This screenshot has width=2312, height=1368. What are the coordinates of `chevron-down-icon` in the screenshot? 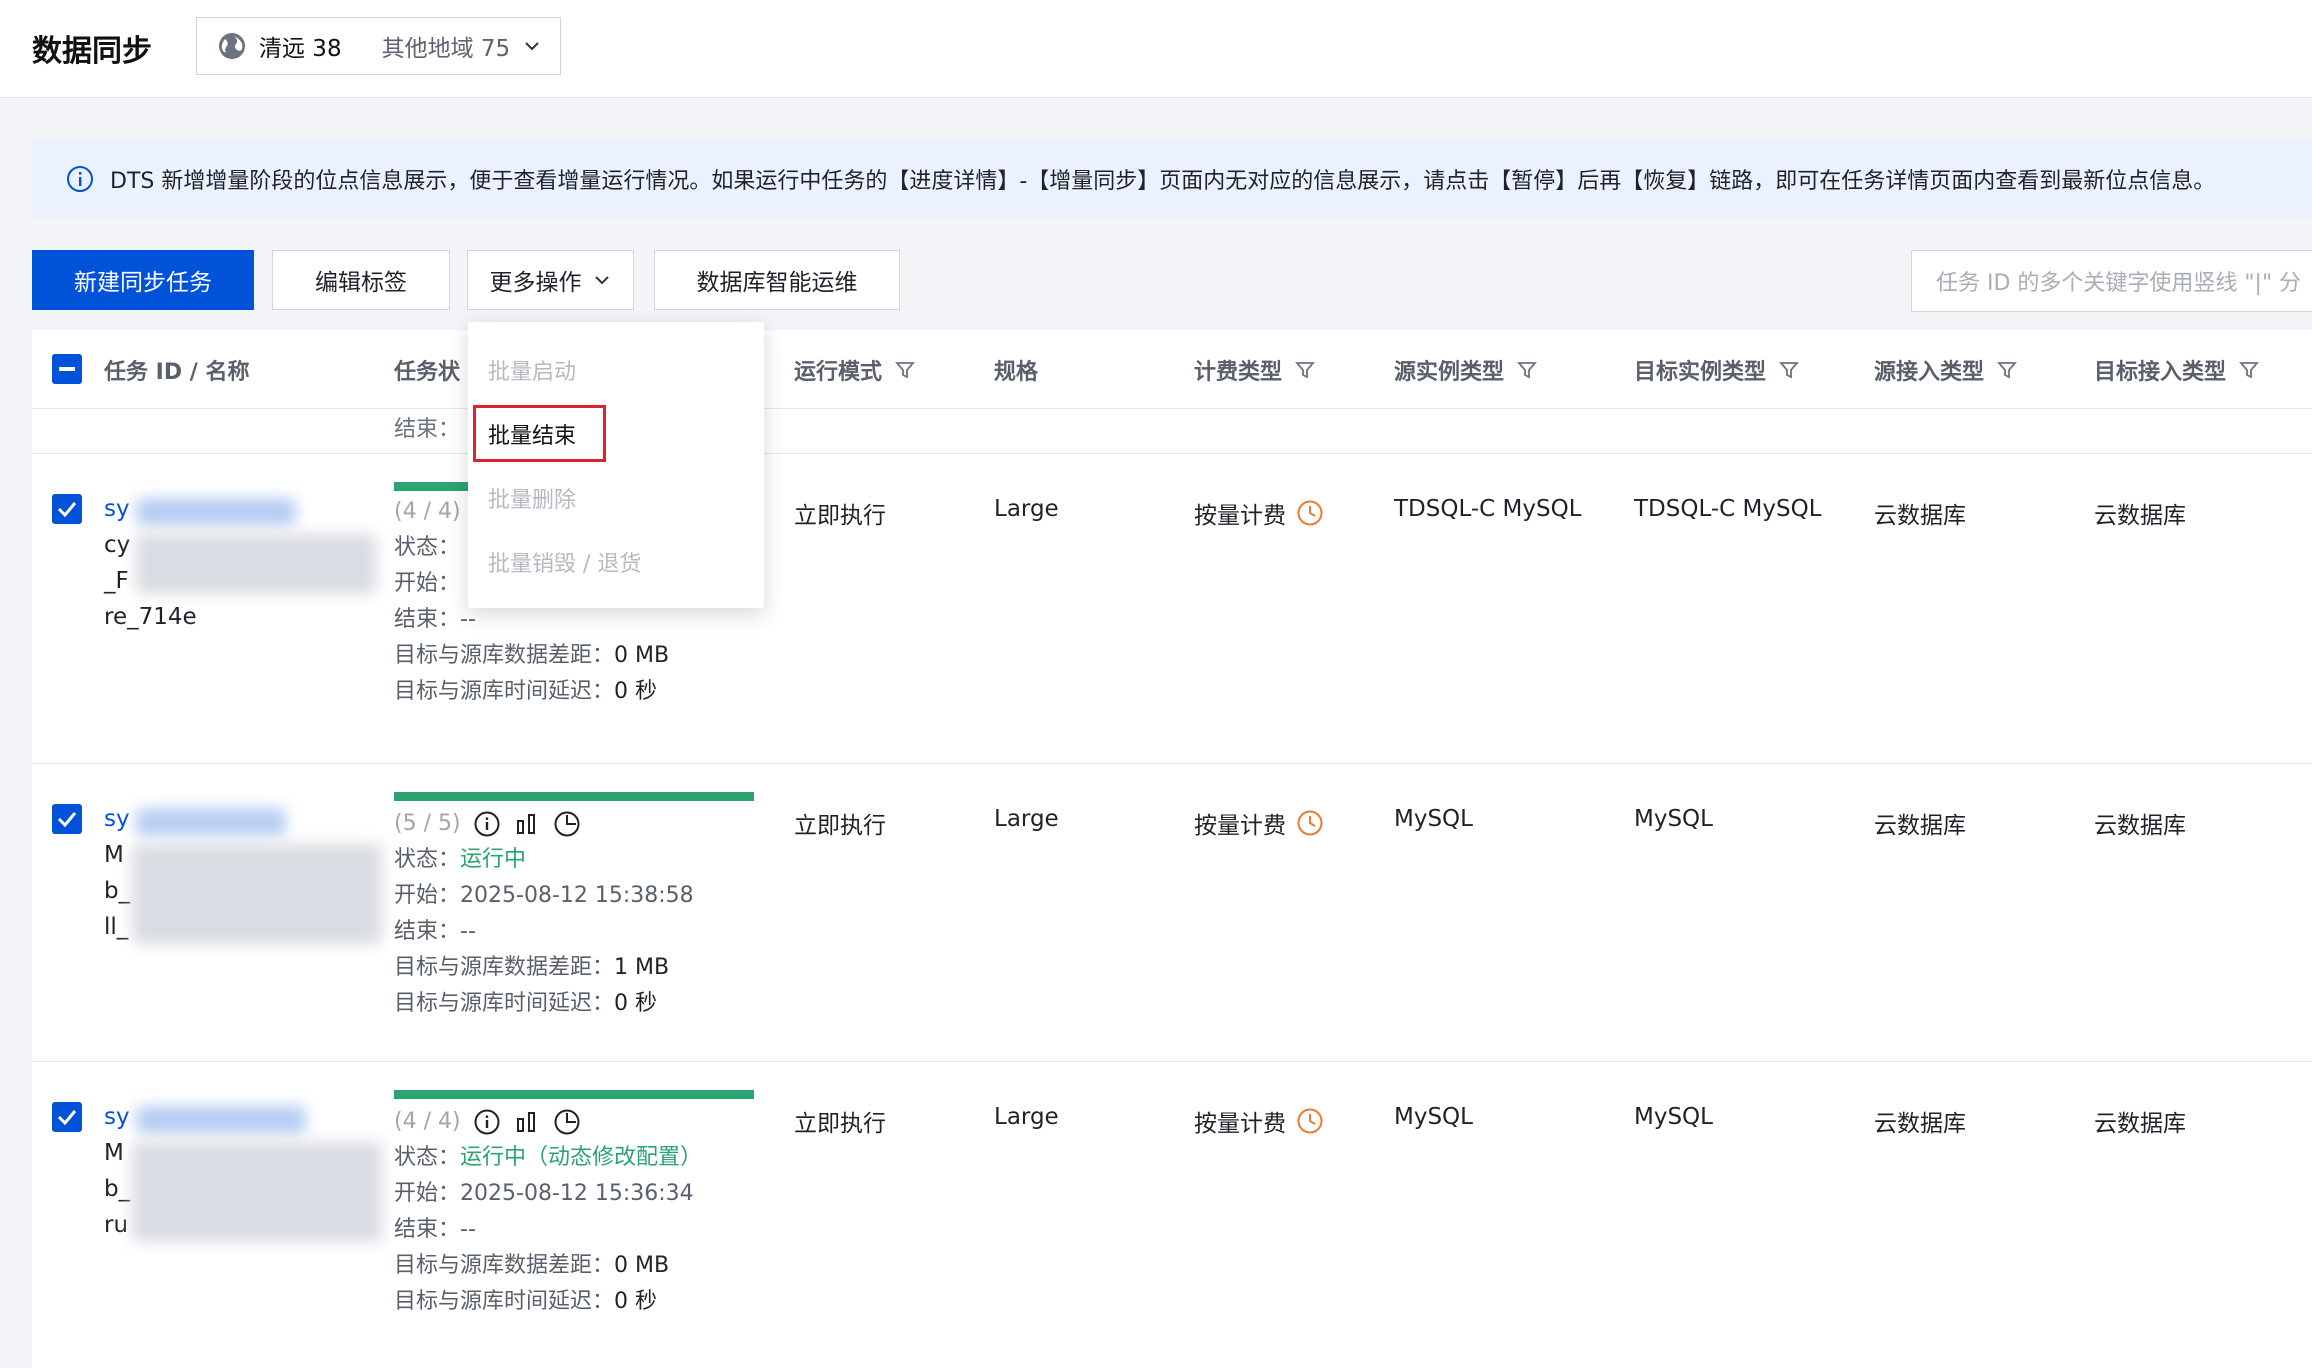 It's located at (532, 46).